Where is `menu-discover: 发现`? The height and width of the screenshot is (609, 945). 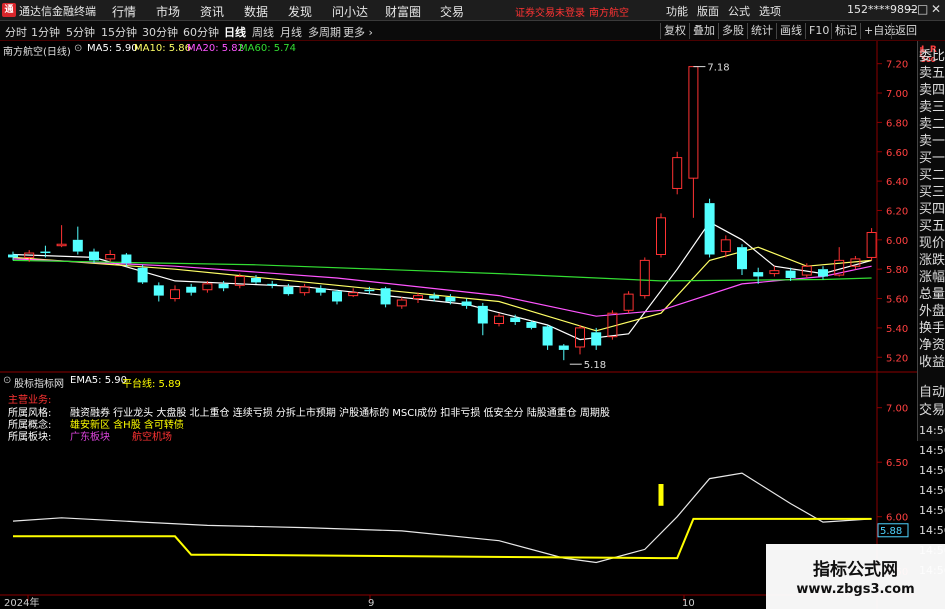 menu-discover: 发现 is located at coordinates (300, 11).